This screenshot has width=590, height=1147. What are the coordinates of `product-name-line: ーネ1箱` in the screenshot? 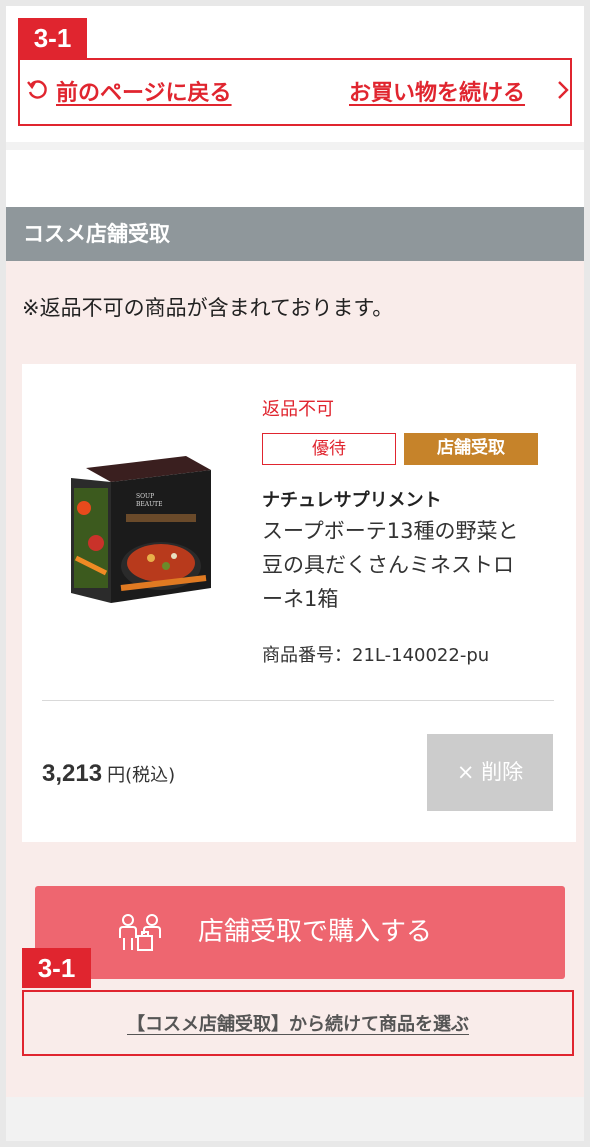 It's located at (300, 599).